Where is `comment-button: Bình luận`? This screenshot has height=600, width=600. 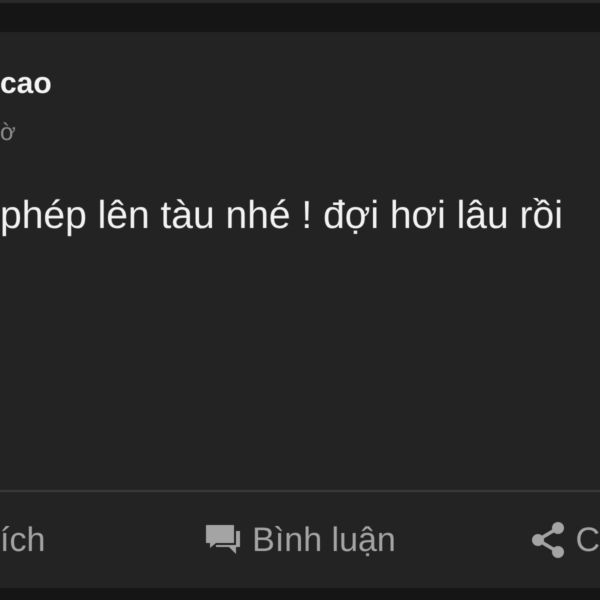
comment-button: Bình luận is located at coordinates (300, 540).